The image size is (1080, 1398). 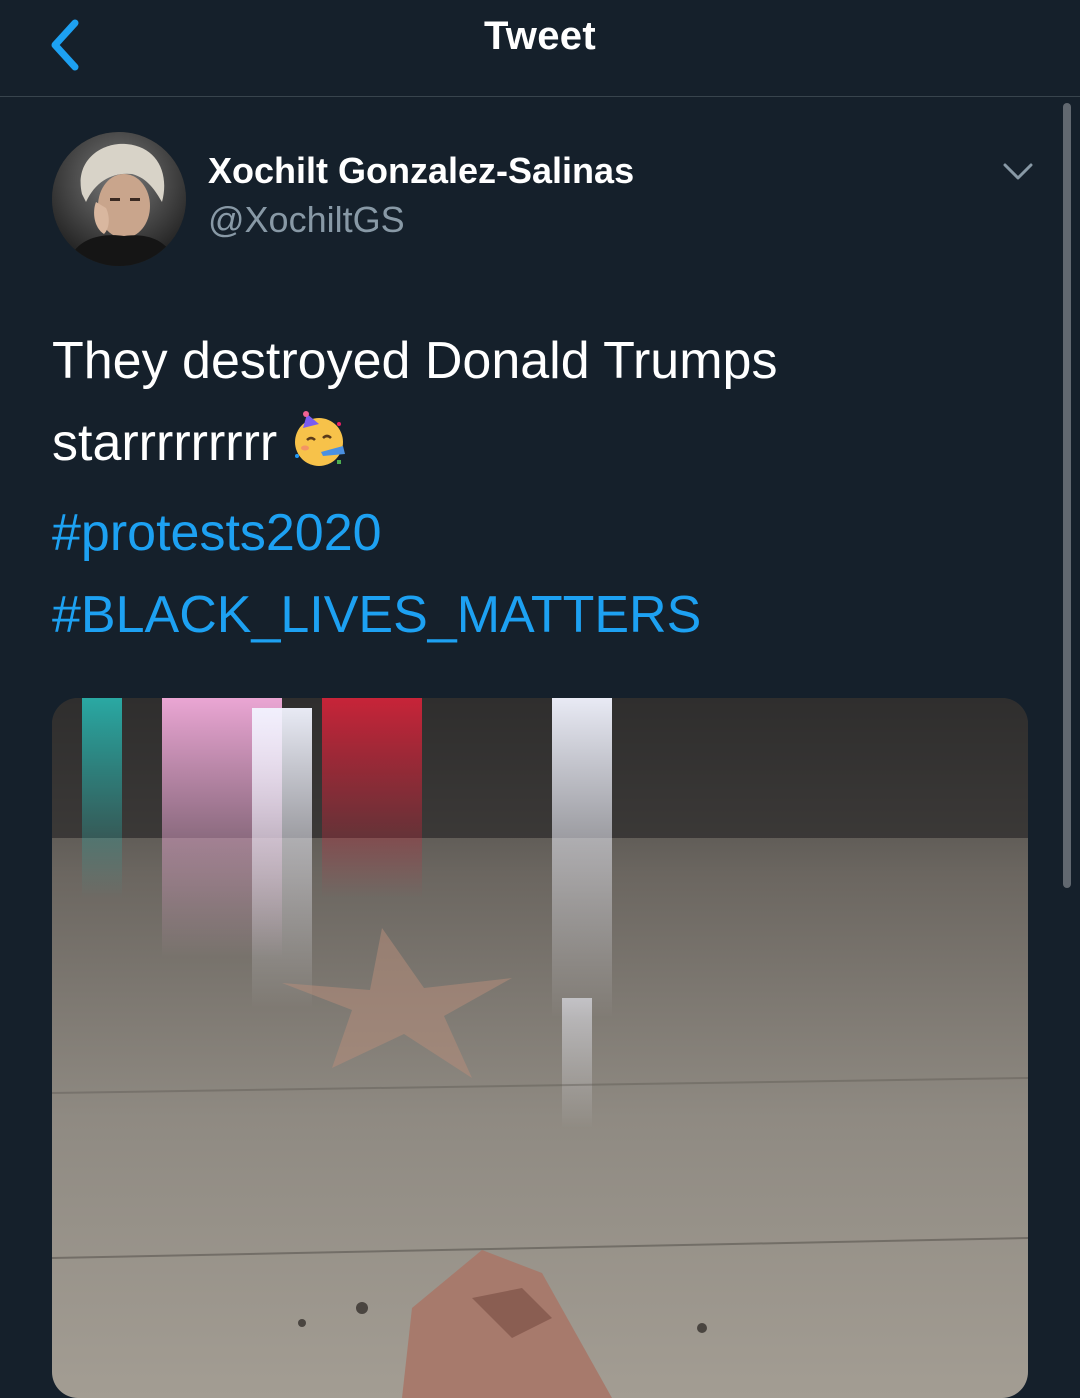 I want to click on tweet-options-button, so click(x=1018, y=172).